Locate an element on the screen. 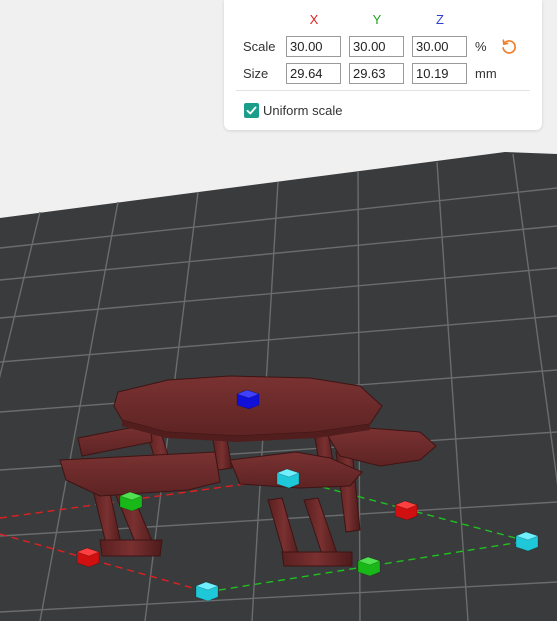 The image size is (557, 621). size-y-input is located at coordinates (376, 73).